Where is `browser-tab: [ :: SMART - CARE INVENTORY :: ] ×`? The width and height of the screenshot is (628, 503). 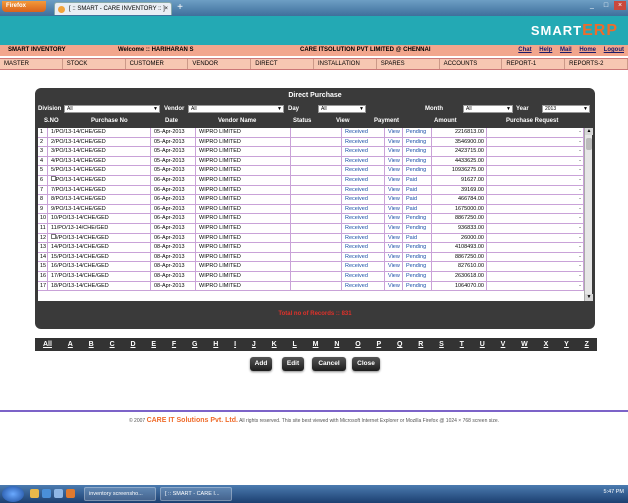 browser-tab: [ :: SMART - CARE INVENTORY :: ] × is located at coordinates (113, 8).